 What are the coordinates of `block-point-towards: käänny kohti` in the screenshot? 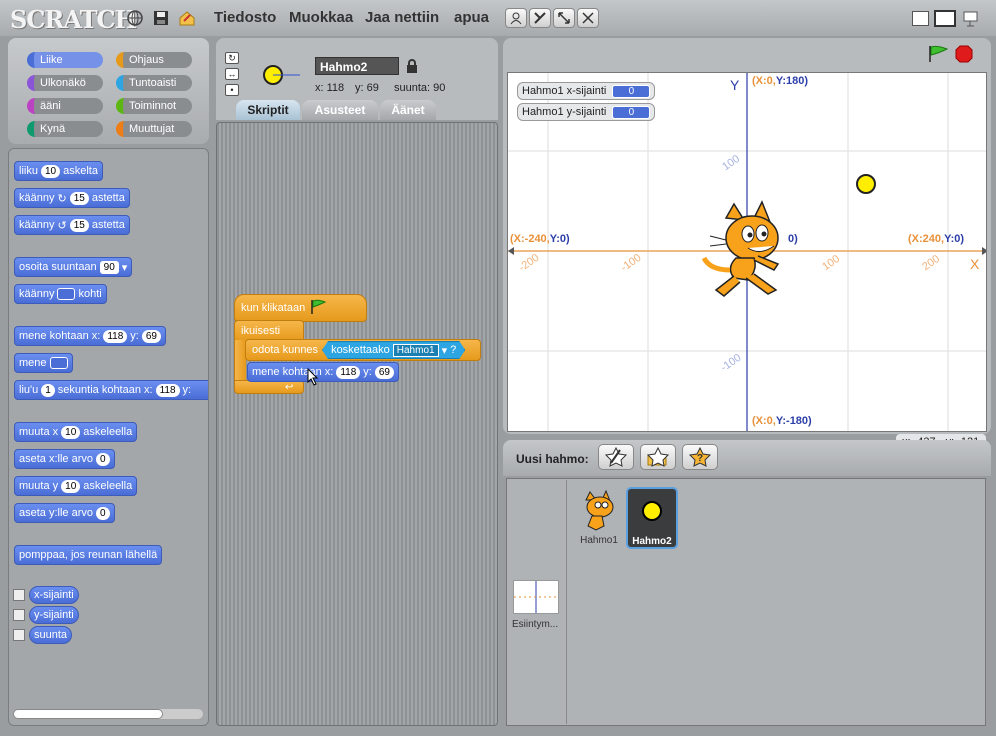 It's located at (60, 294).